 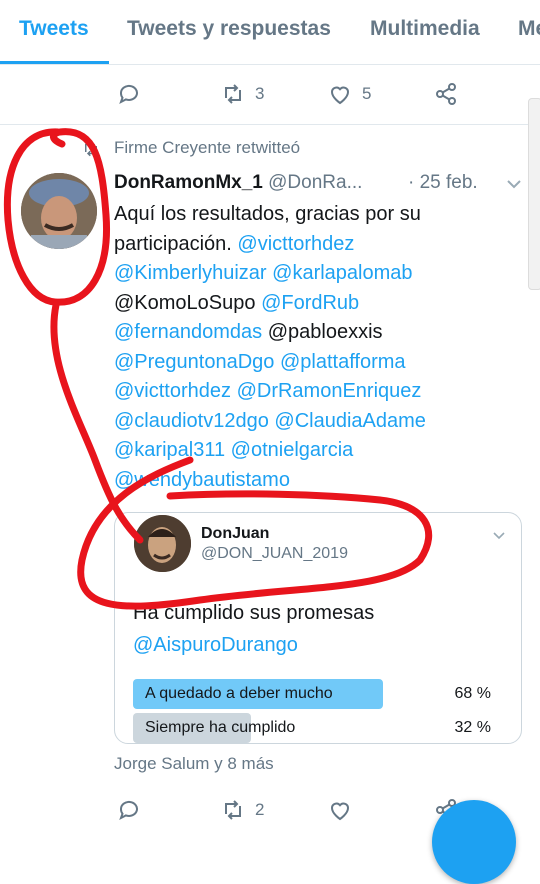 I want to click on mention-link: @FordRub, so click(x=310, y=303).